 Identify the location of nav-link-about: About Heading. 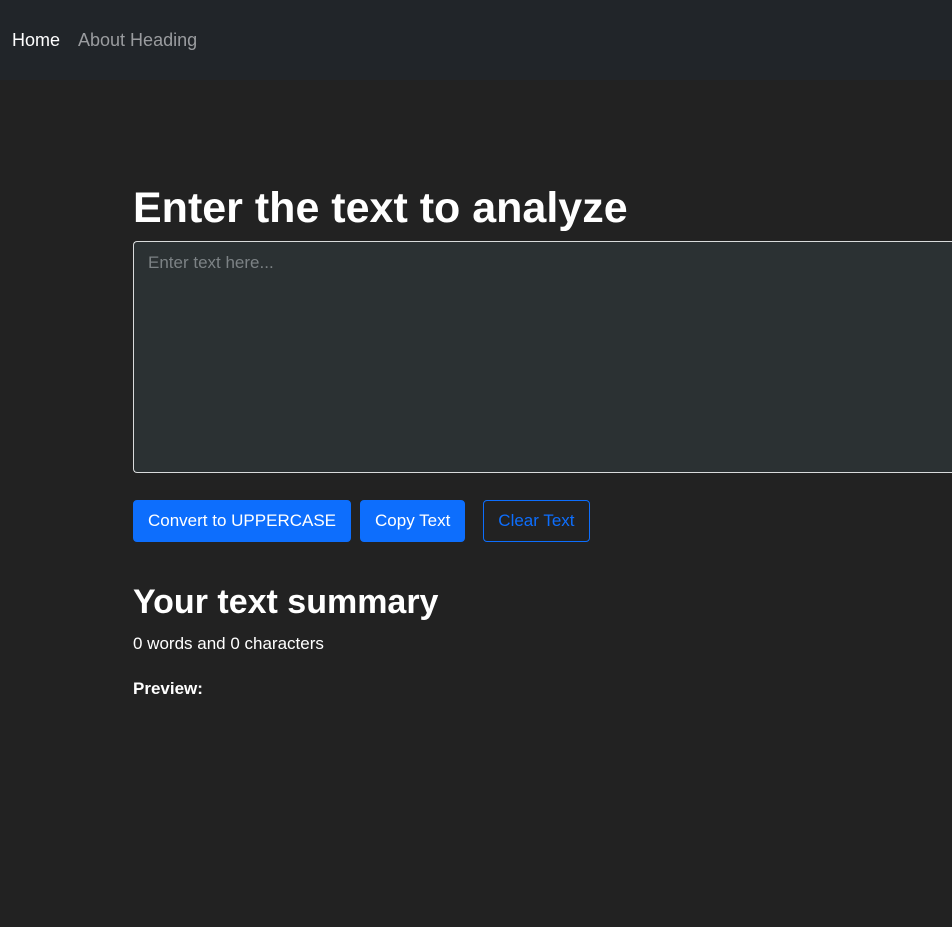
(131, 40).